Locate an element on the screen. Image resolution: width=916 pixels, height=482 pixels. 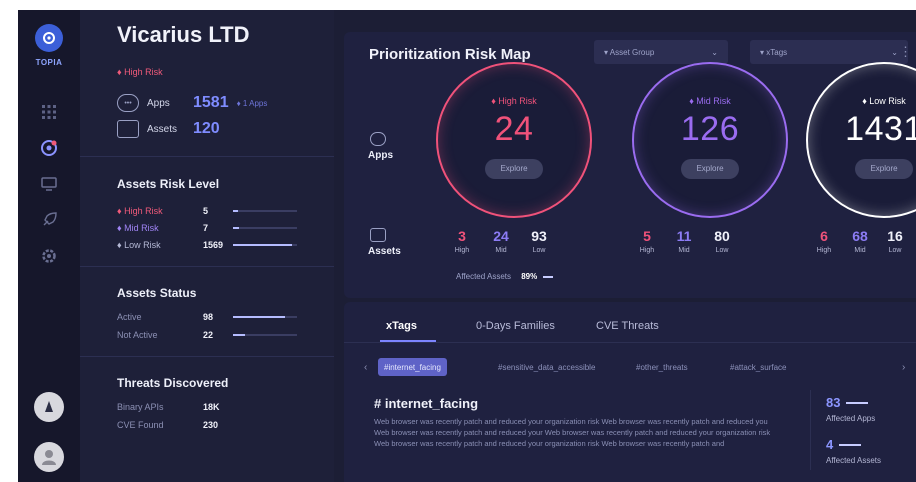
assets-row-label: Assets is located at coordinates (384, 251).